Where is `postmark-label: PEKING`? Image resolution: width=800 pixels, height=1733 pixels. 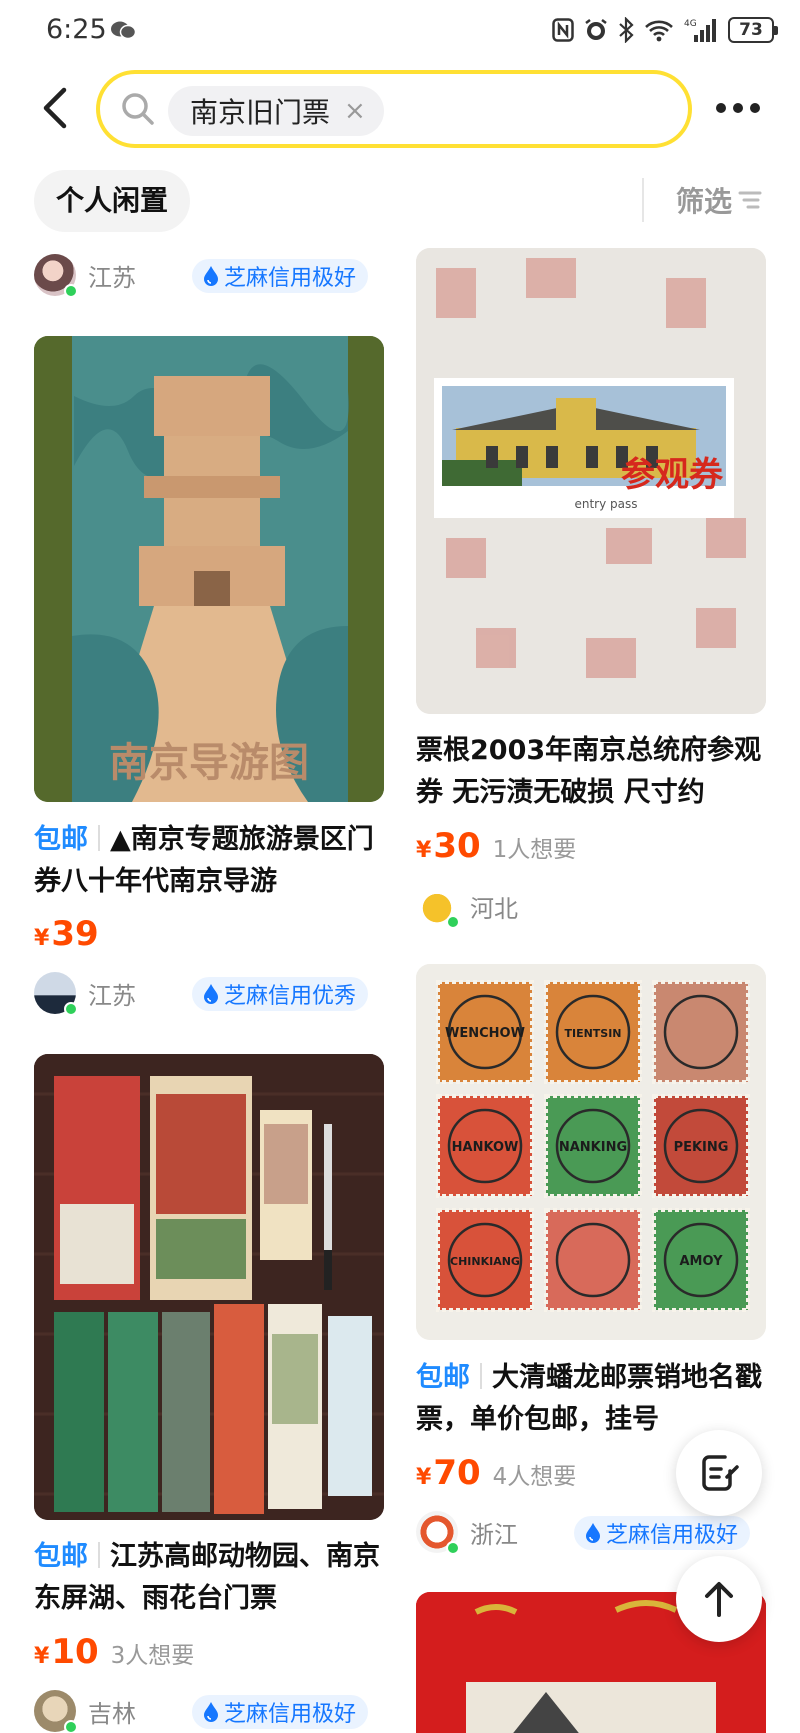 postmark-label: PEKING is located at coordinates (701, 1147).